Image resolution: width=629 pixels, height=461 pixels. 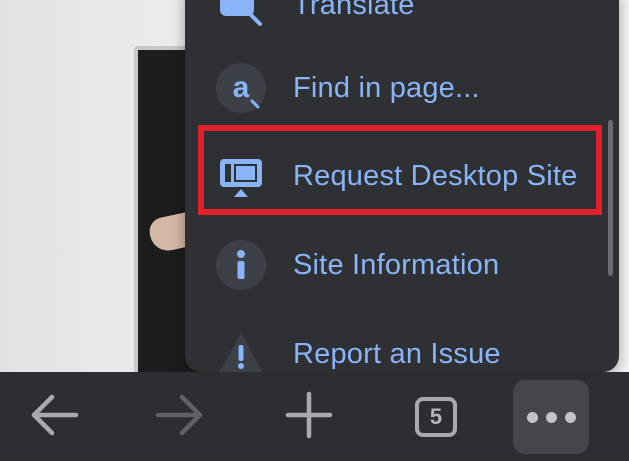 I want to click on find-in-page-icon: a, so click(x=241, y=88).